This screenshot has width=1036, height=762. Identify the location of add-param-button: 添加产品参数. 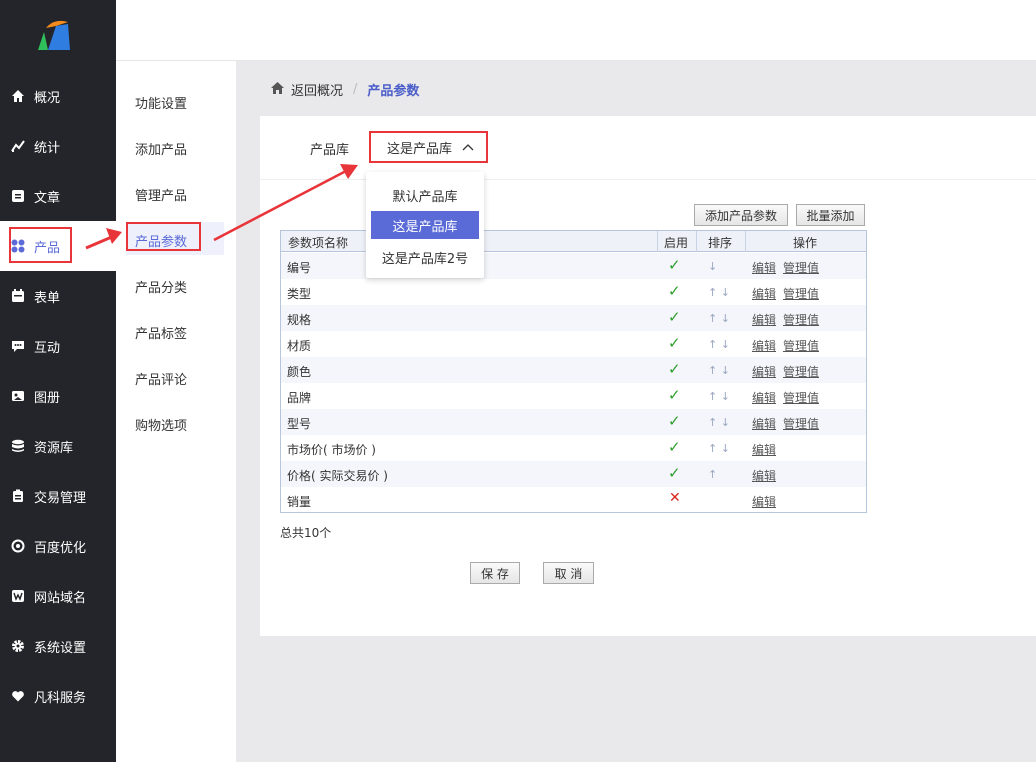
(741, 215).